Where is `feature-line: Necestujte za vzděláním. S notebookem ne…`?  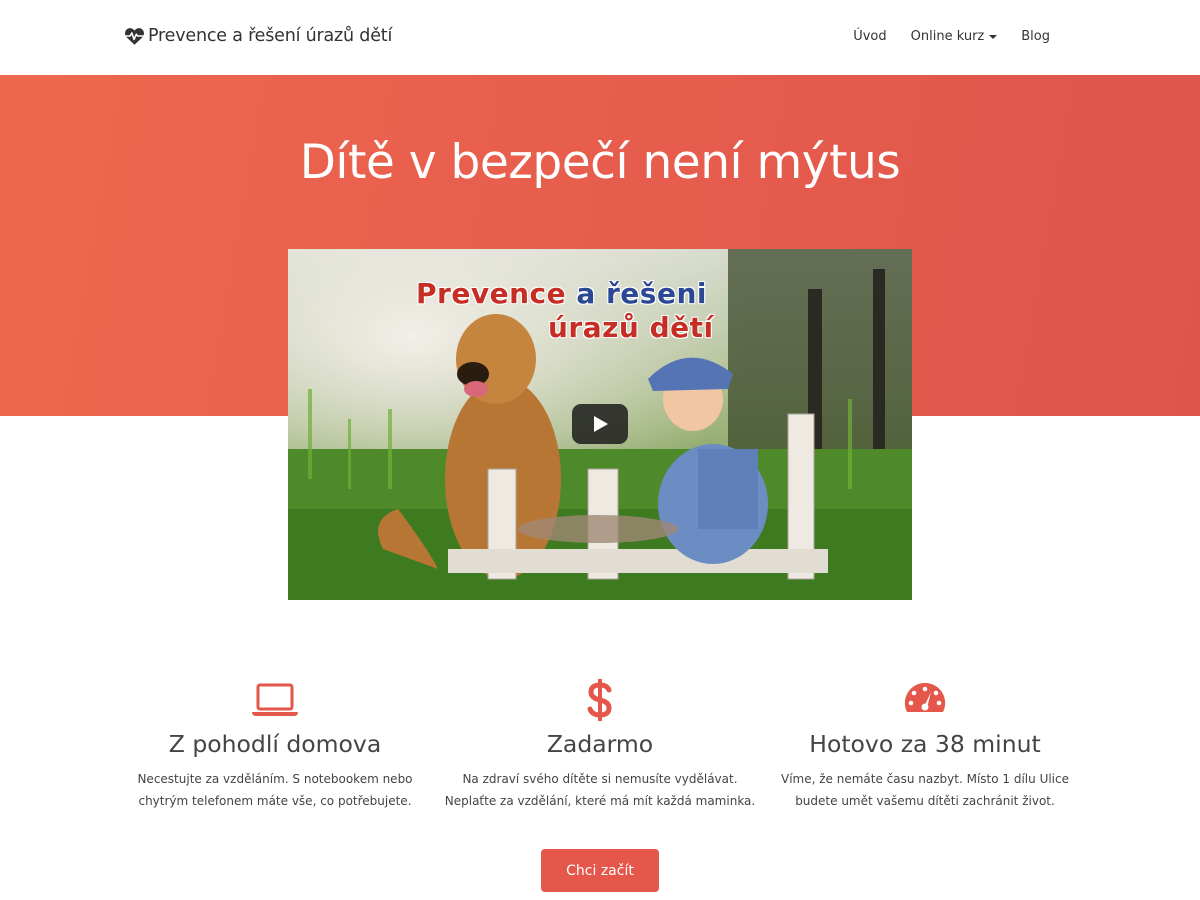
feature-line: Necestujte za vzděláním. S notebookem ne… is located at coordinates (275, 779).